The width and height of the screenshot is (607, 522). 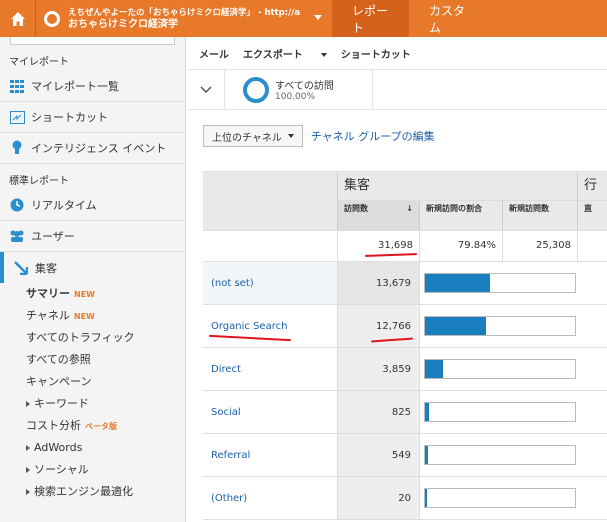 I want to click on tab-report: レポート, so click(x=370, y=18).